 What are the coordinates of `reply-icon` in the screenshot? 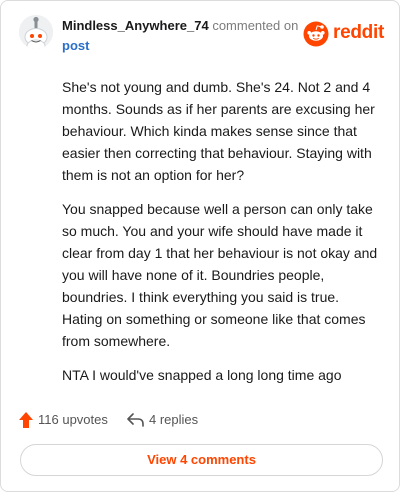 It's located at (135, 420).